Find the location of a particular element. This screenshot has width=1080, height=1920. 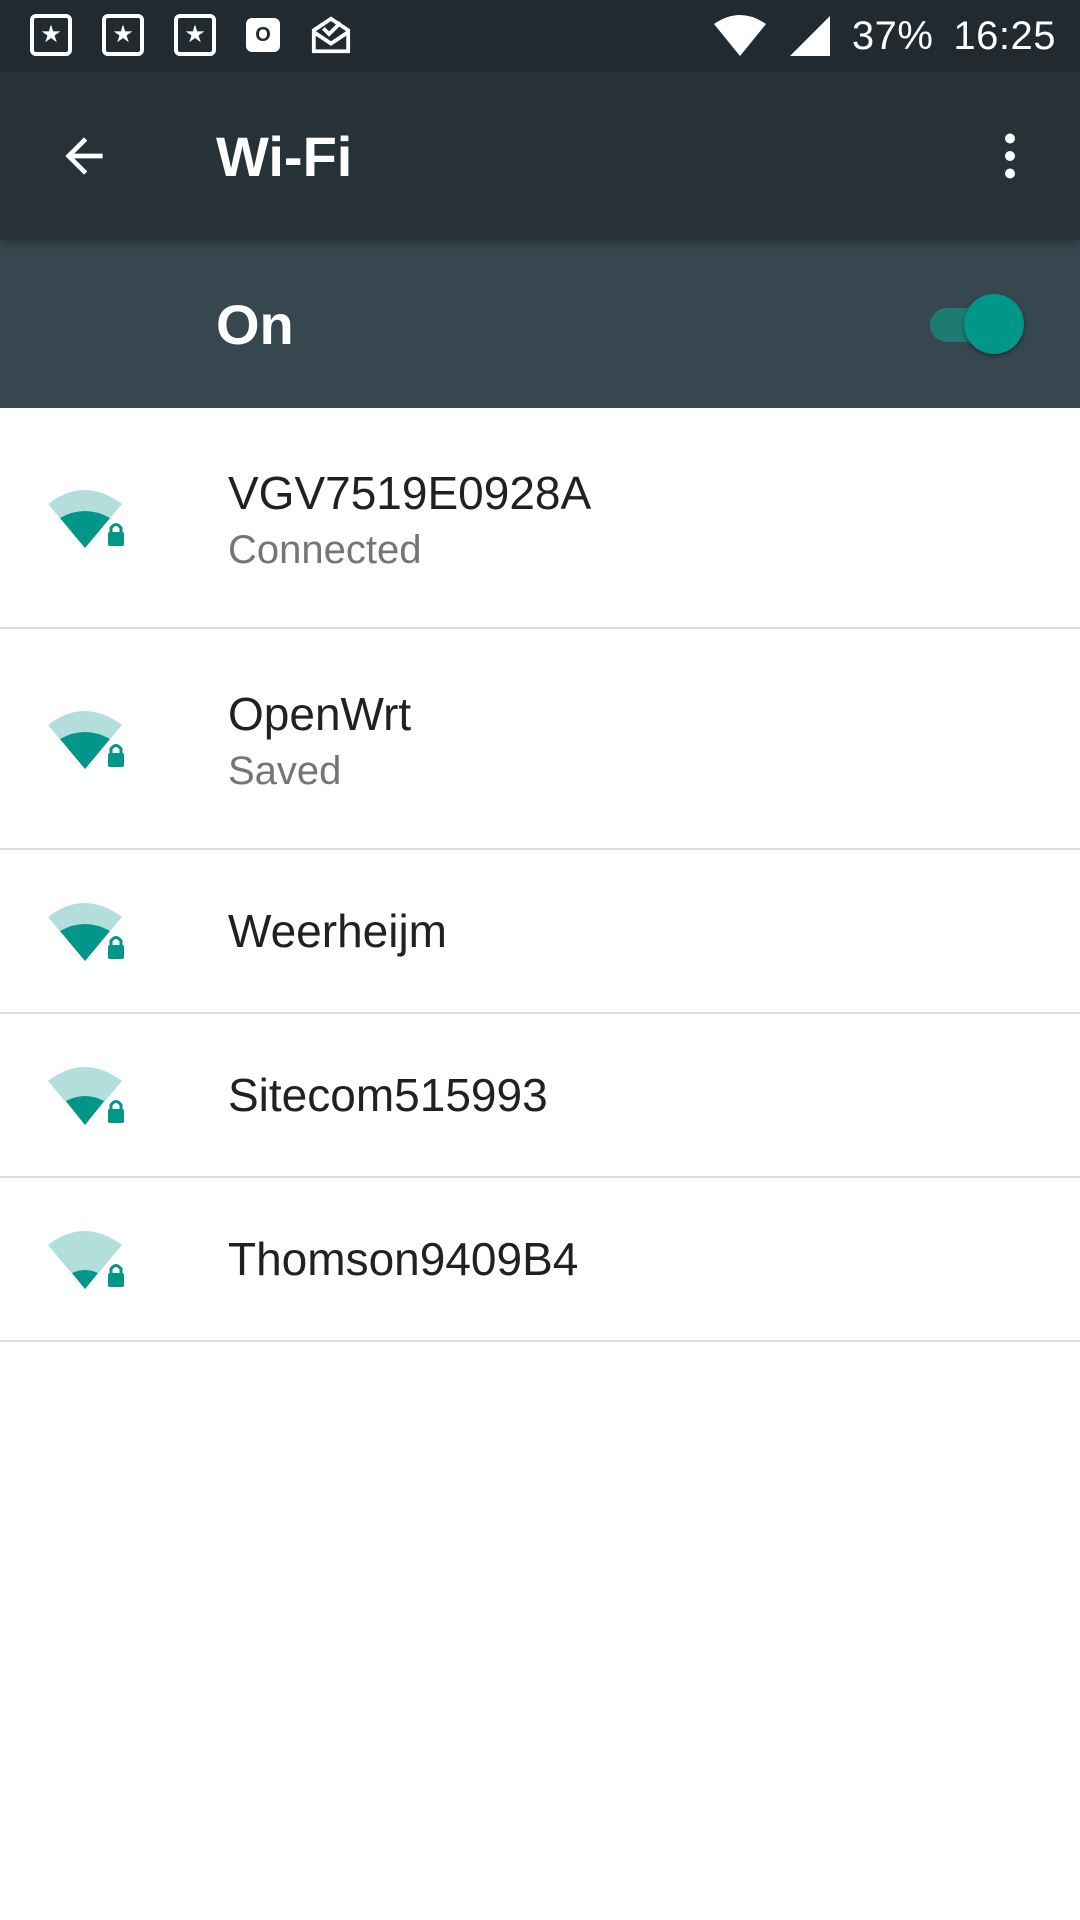

back-arrow-icon is located at coordinates (84, 156).